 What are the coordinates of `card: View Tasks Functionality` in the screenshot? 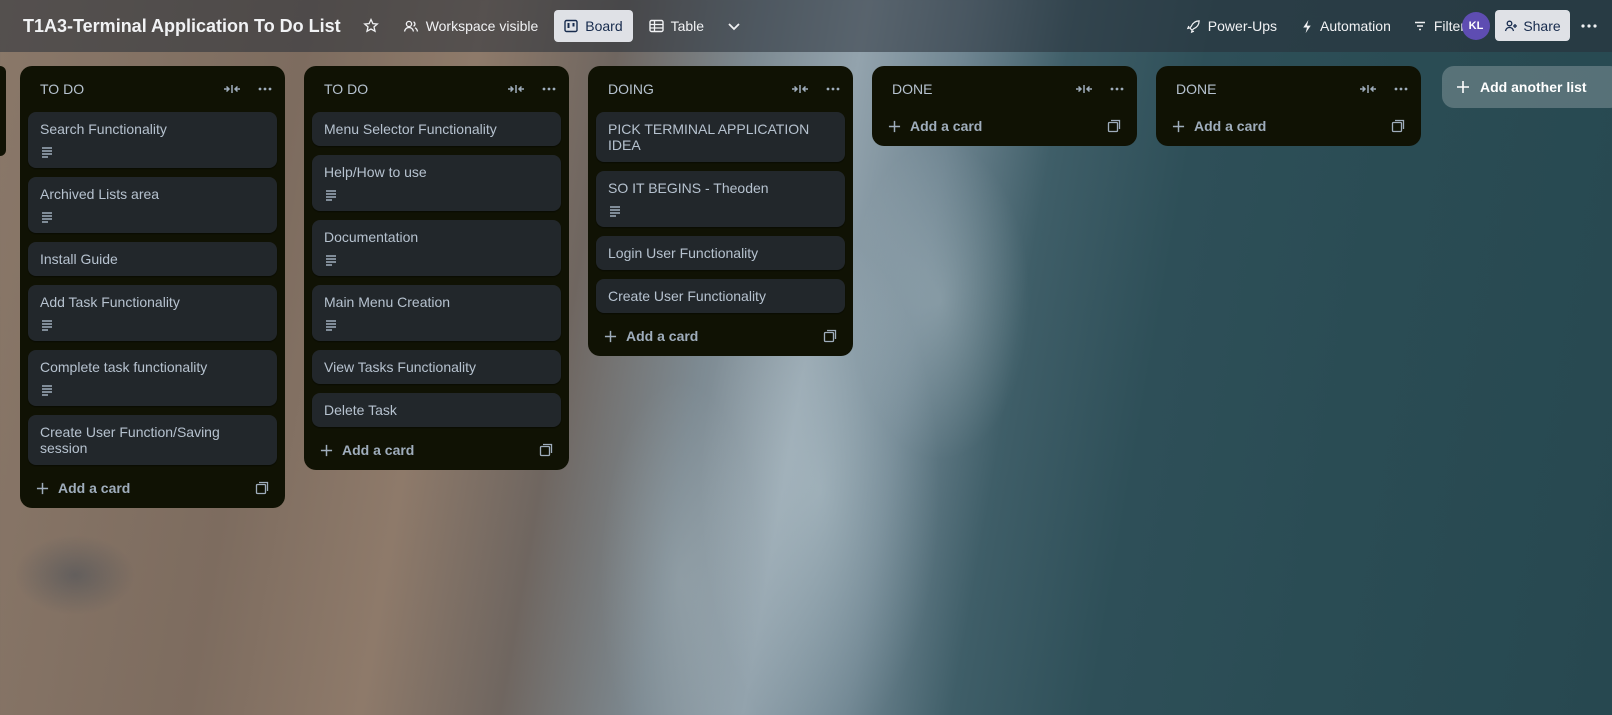 It's located at (436, 367).